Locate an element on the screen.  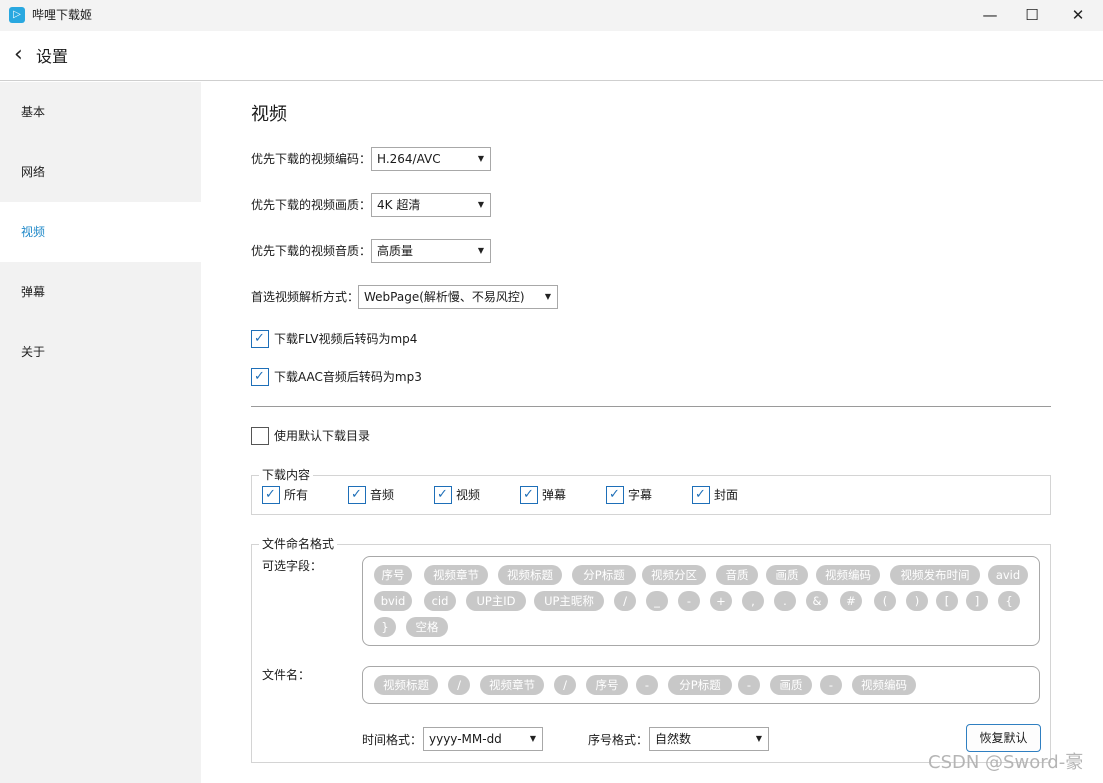
sidebar-item-danmaku: 弹幕 is located at coordinates (100, 292).